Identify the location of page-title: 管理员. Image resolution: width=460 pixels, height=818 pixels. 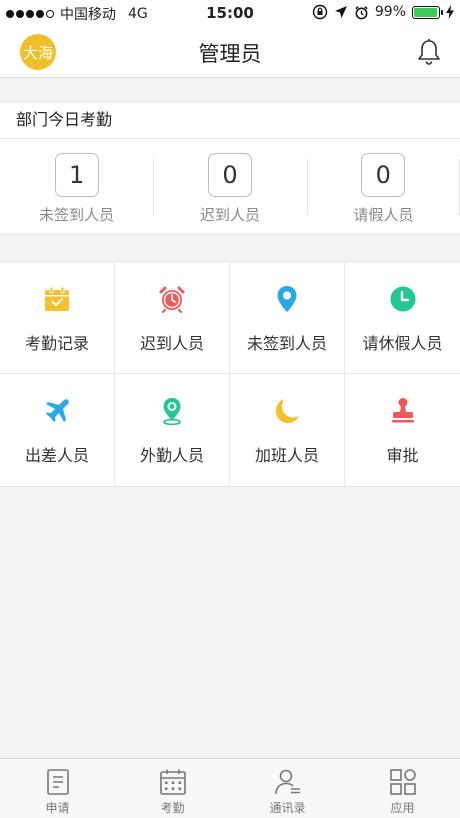
(230, 54).